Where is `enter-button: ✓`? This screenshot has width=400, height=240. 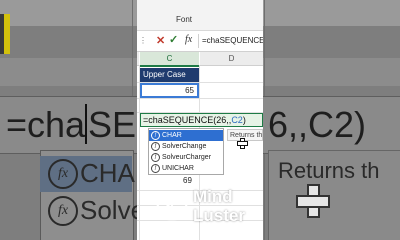 enter-button: ✓ is located at coordinates (173, 39).